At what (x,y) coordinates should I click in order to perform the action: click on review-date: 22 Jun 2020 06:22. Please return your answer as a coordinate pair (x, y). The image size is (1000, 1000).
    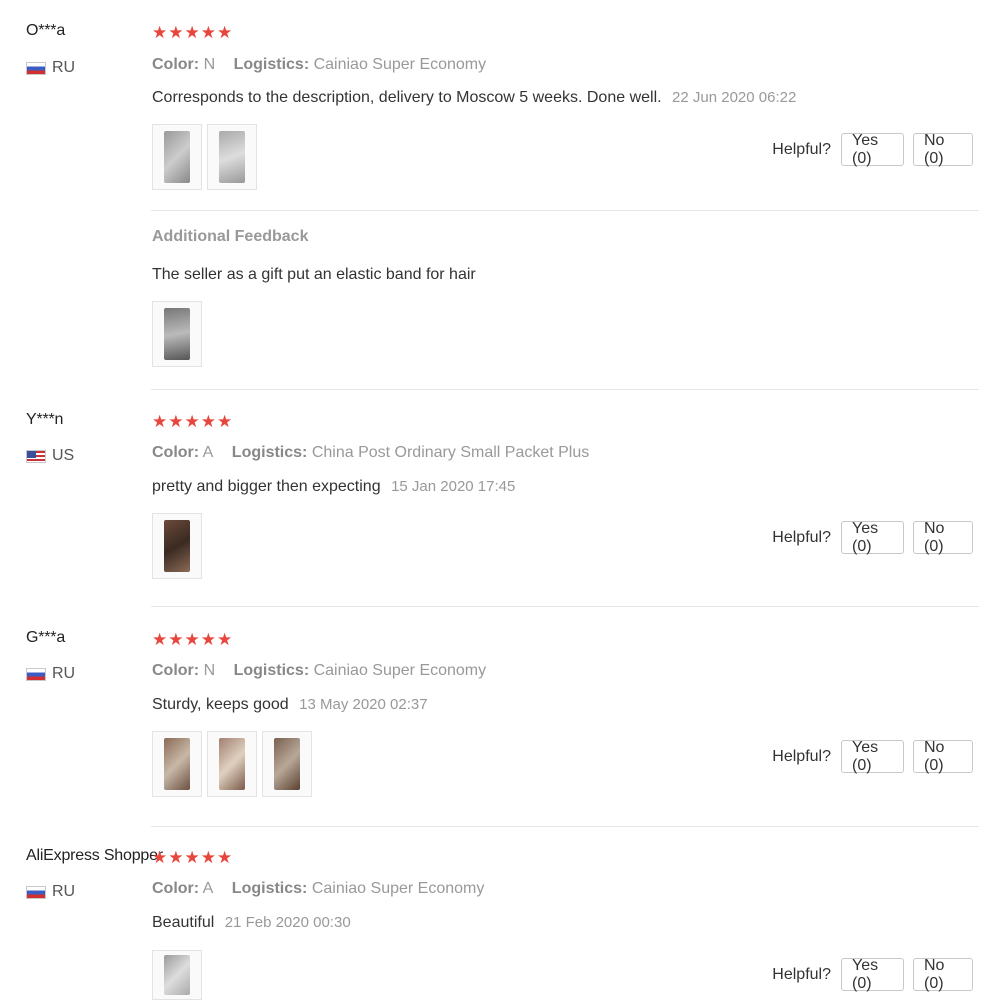
    Looking at the image, I should click on (734, 97).